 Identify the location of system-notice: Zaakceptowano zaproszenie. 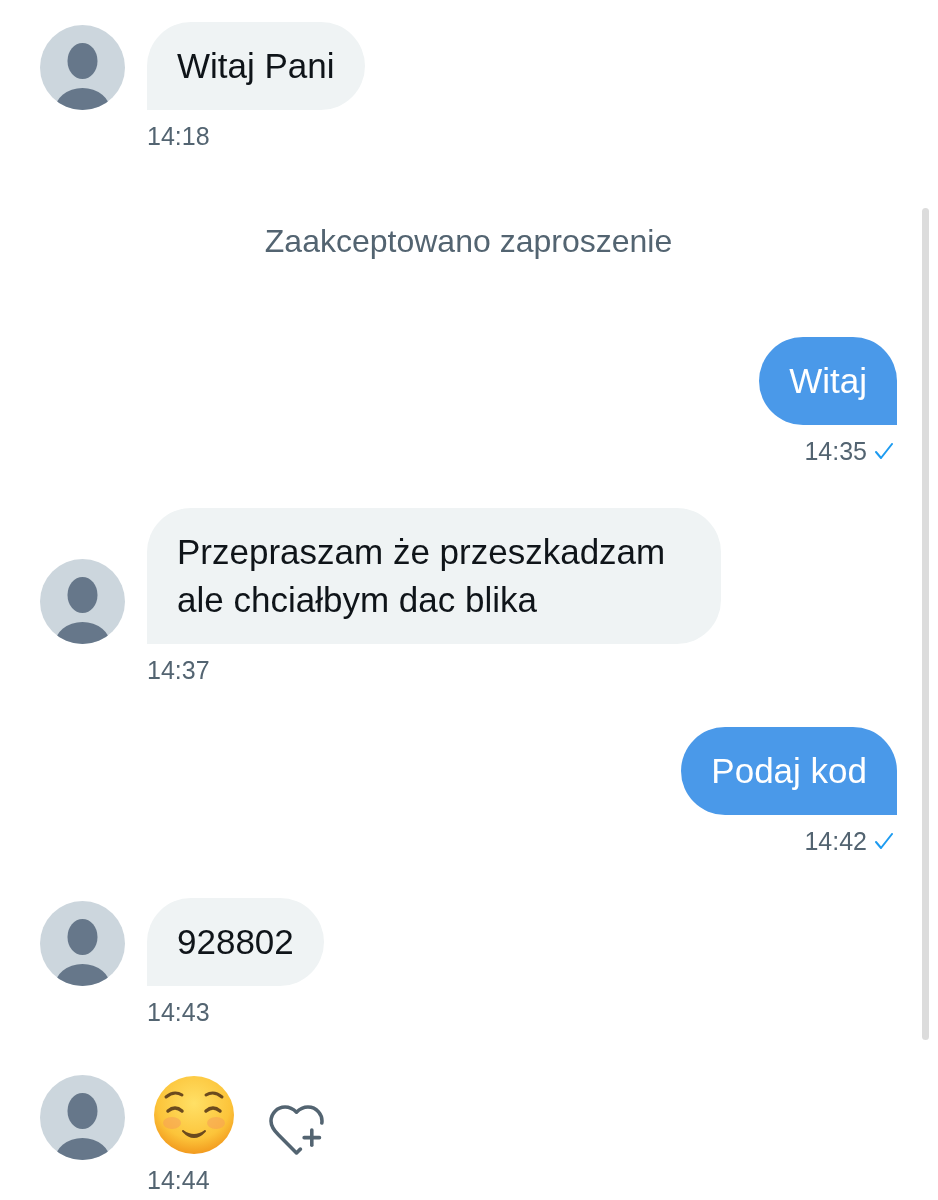
(468, 241).